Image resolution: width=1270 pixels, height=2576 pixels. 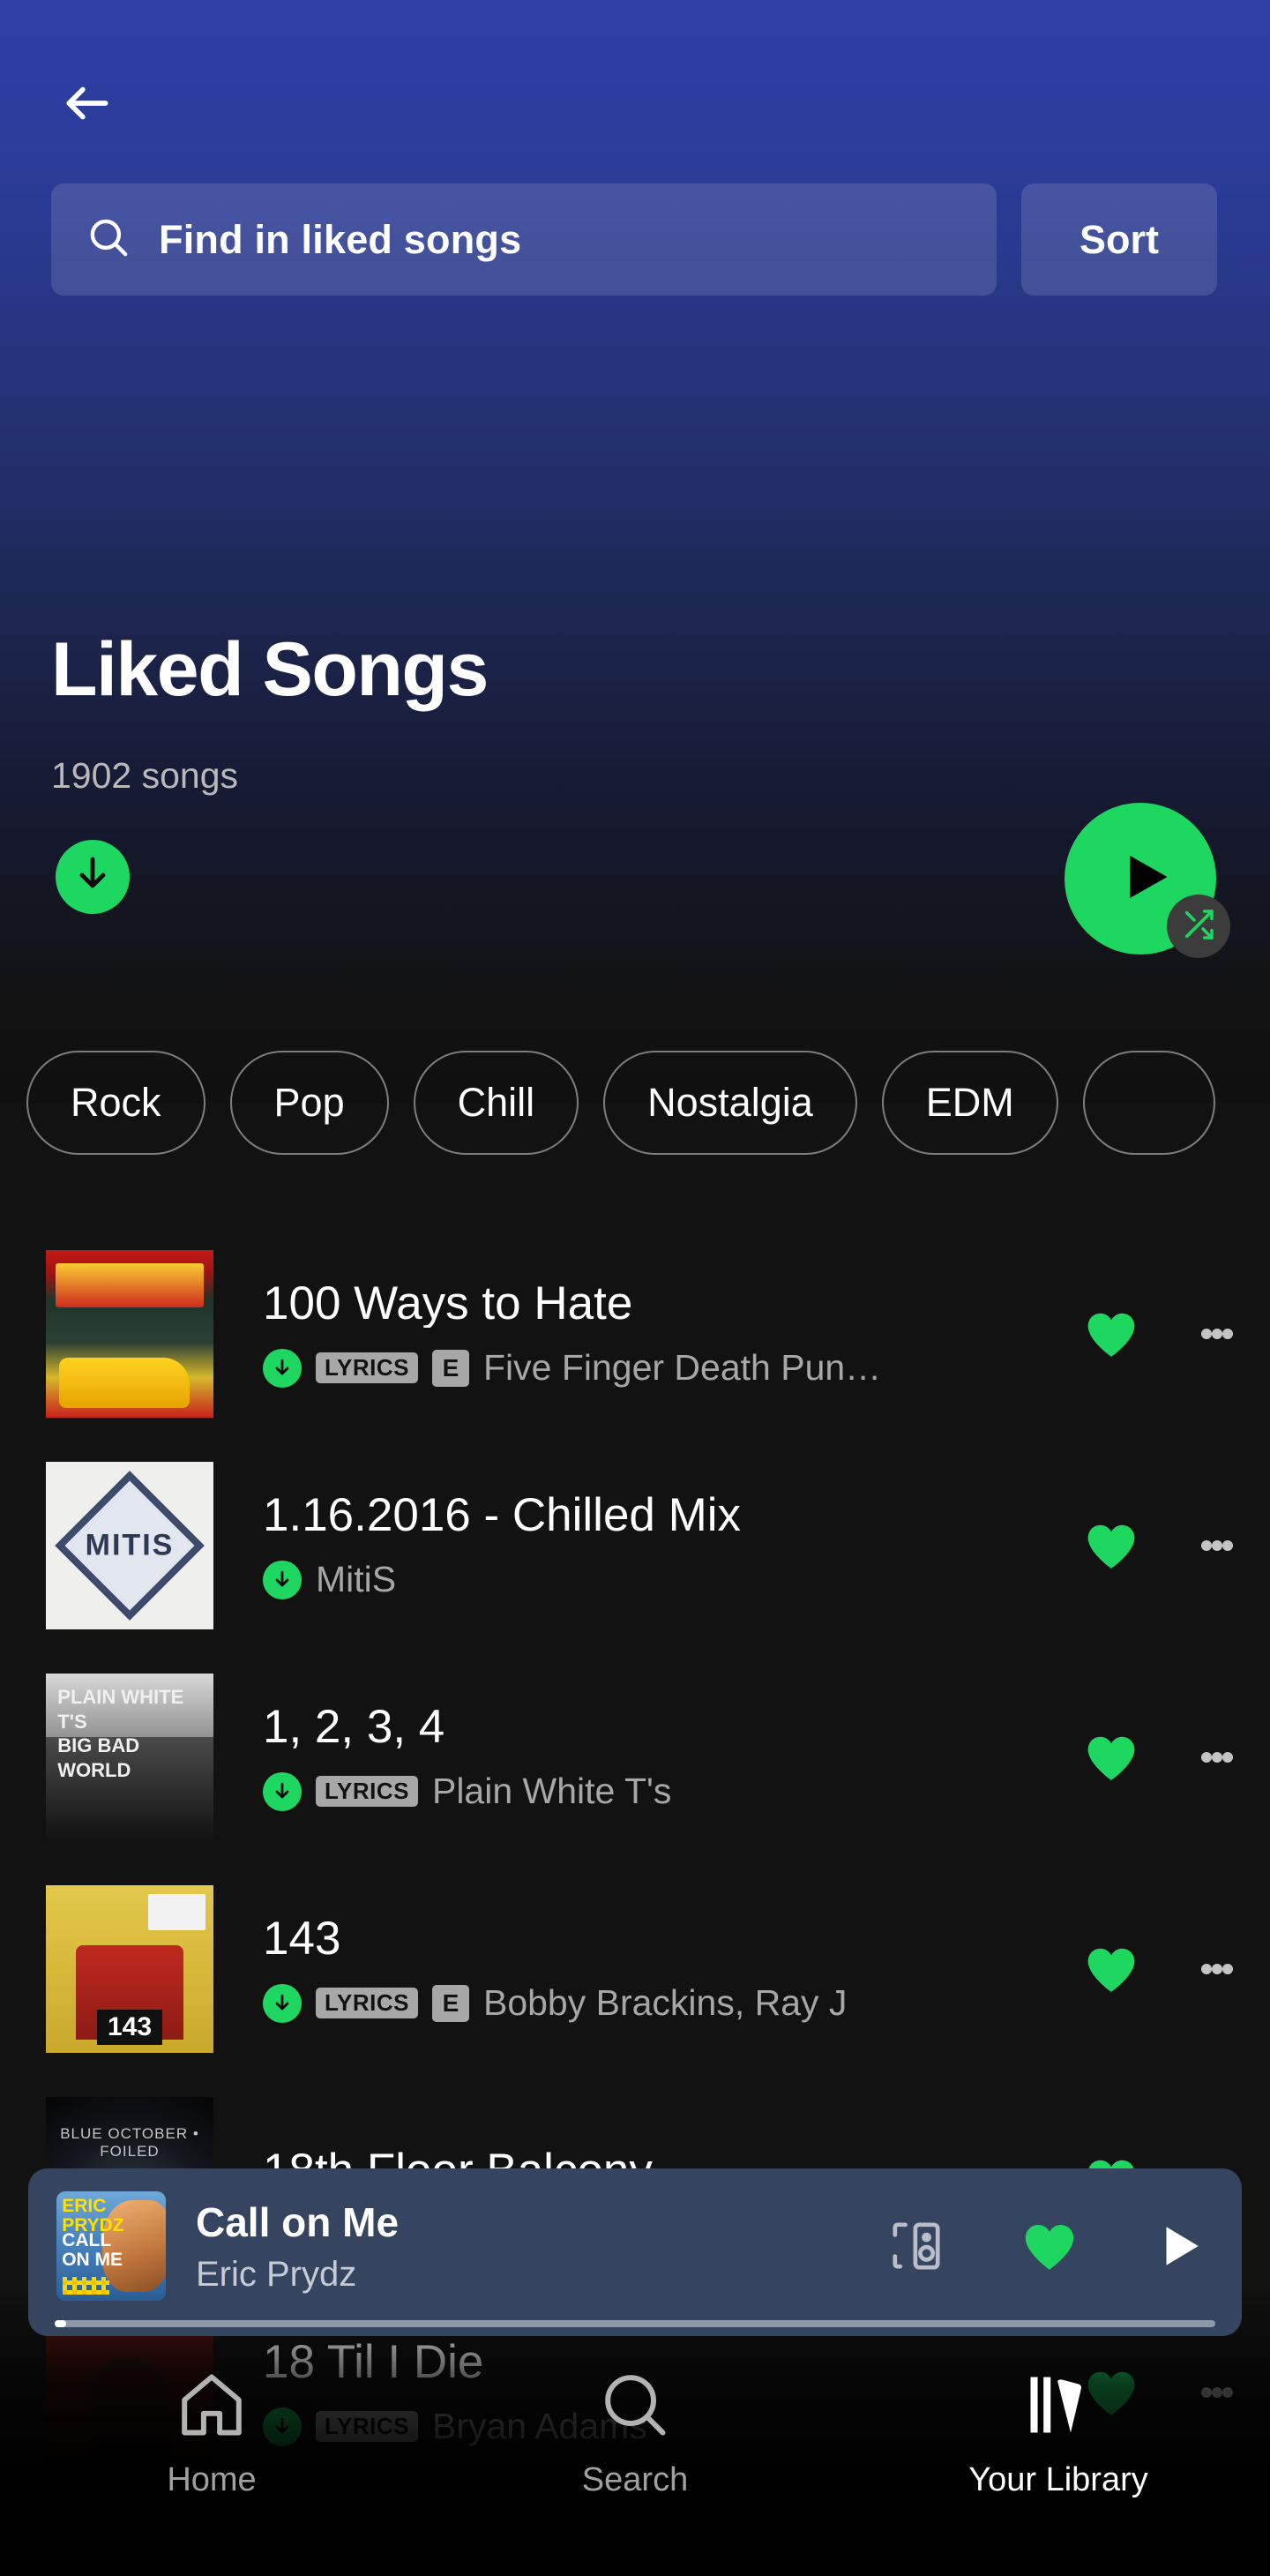 I want to click on shuffle-icon, so click(x=1198, y=927).